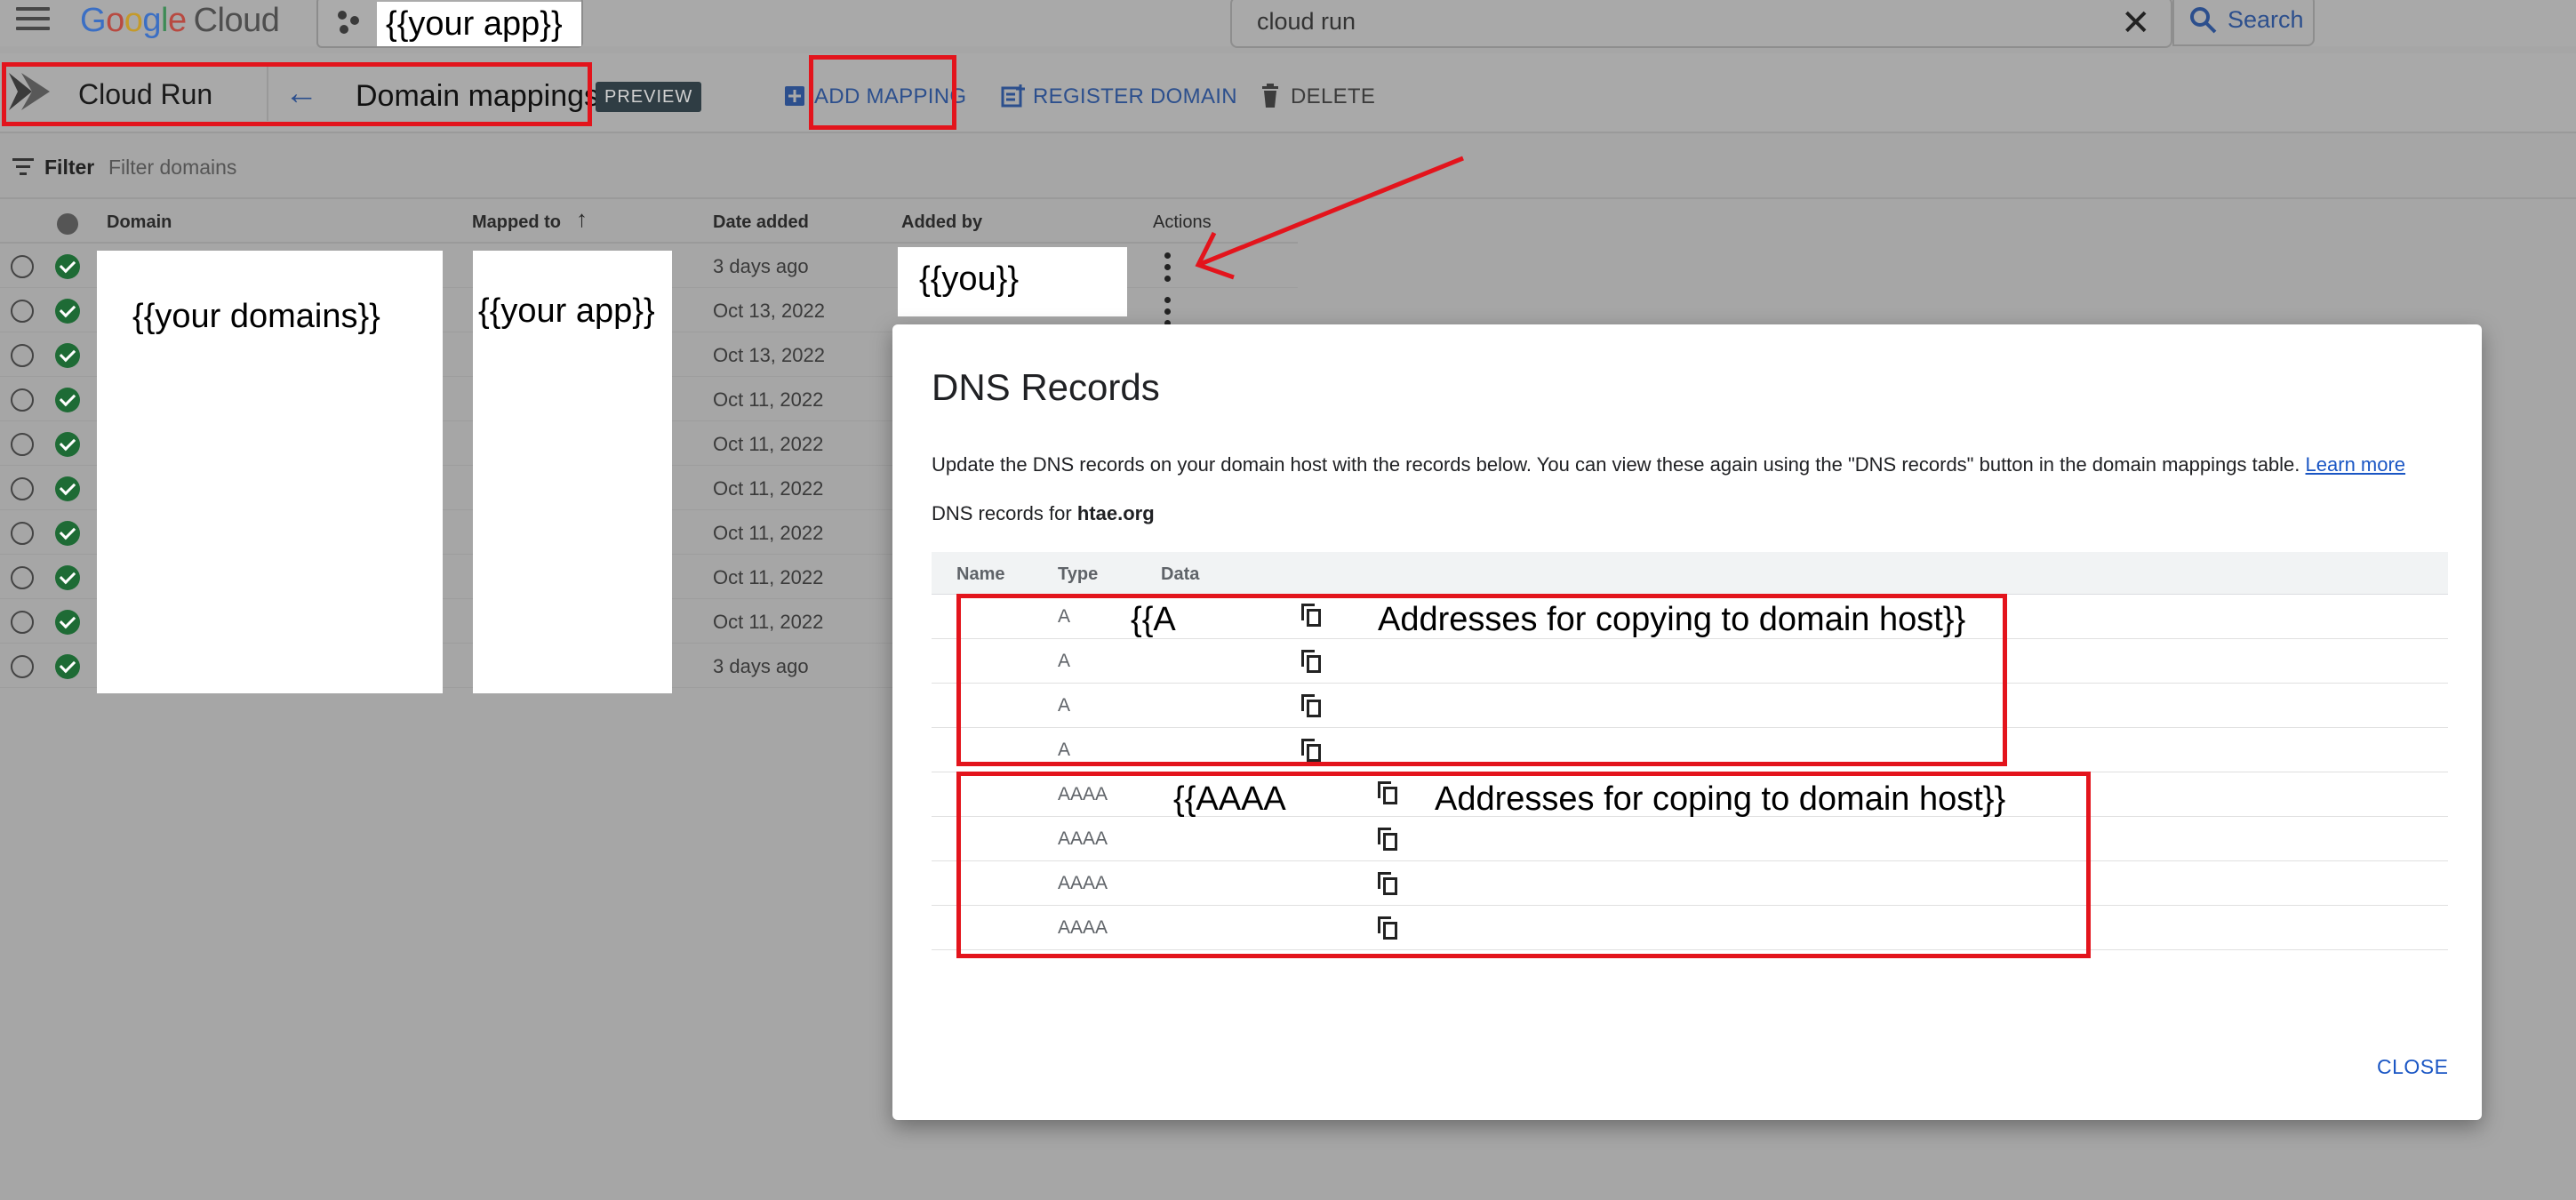 This screenshot has height=1200, width=2576. Describe the element at coordinates (980, 574) in the screenshot. I see `dns-header-name: Name` at that location.